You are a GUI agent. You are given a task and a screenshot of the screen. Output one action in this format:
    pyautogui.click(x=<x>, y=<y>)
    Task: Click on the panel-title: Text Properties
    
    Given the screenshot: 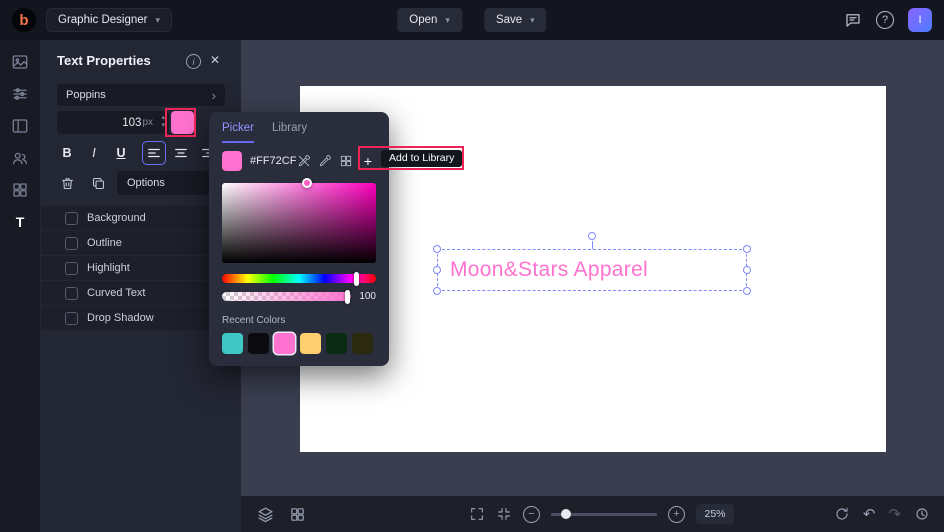 What is the action you would take?
    pyautogui.click(x=104, y=60)
    